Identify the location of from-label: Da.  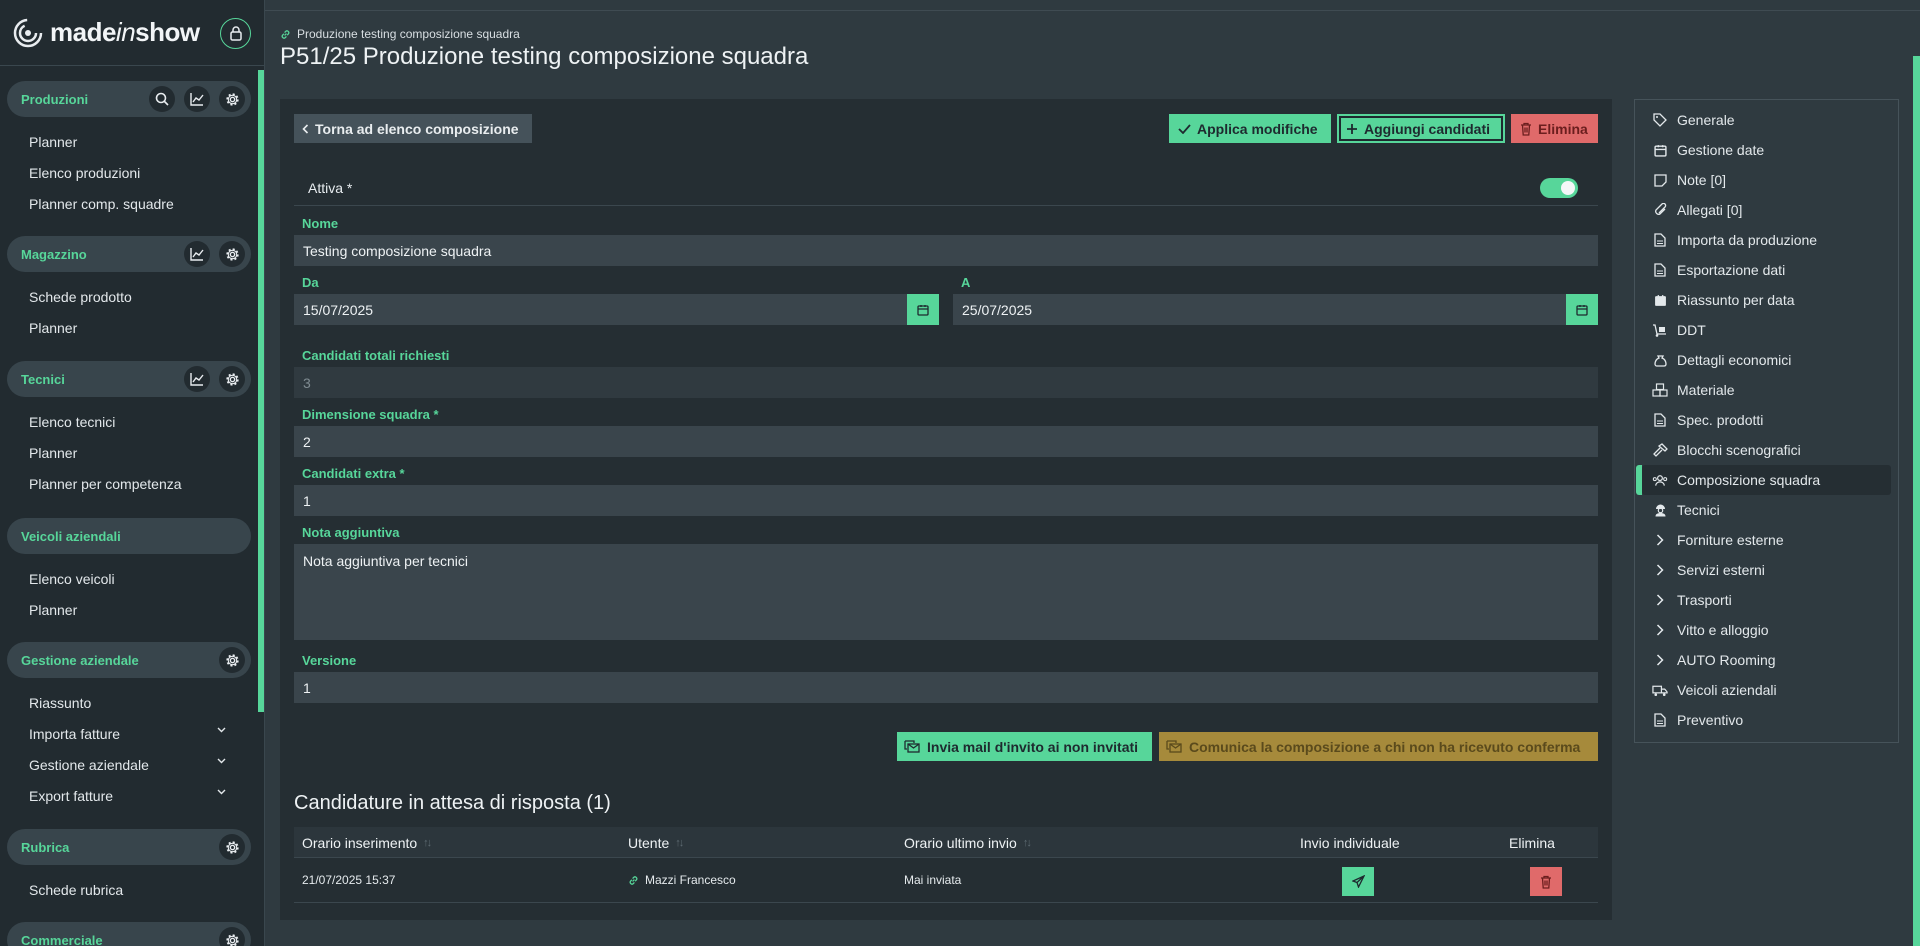
(310, 282).